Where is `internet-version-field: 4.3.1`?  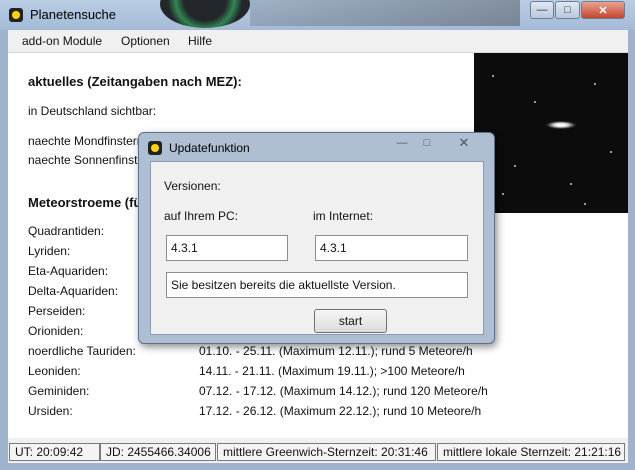
internet-version-field: 4.3.1 is located at coordinates (391, 248).